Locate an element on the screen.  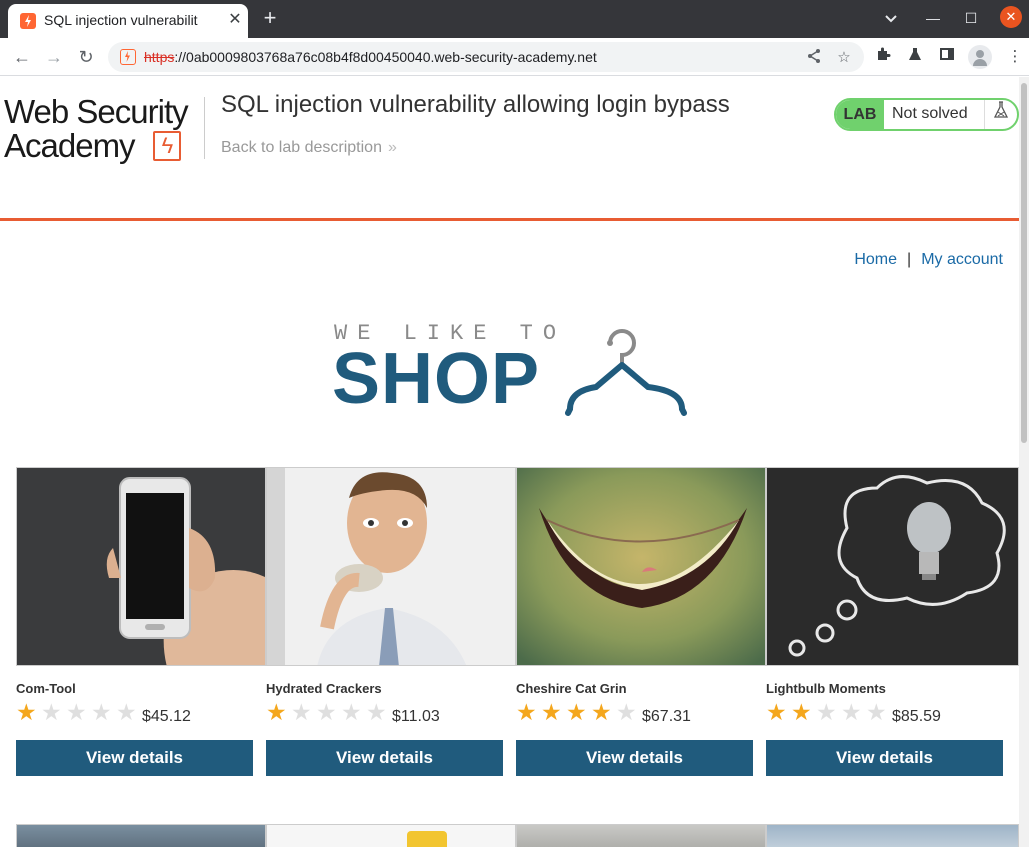
account-navigation: Home | My account is located at coordinates (928, 260).